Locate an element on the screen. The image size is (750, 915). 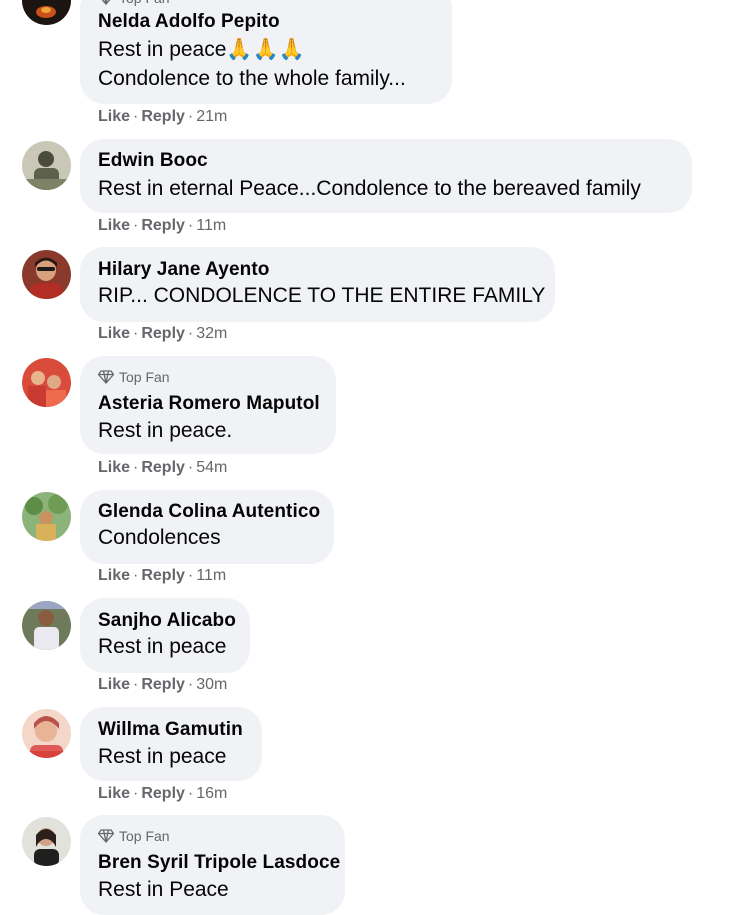
comment-time: 32m is located at coordinates (211, 333).